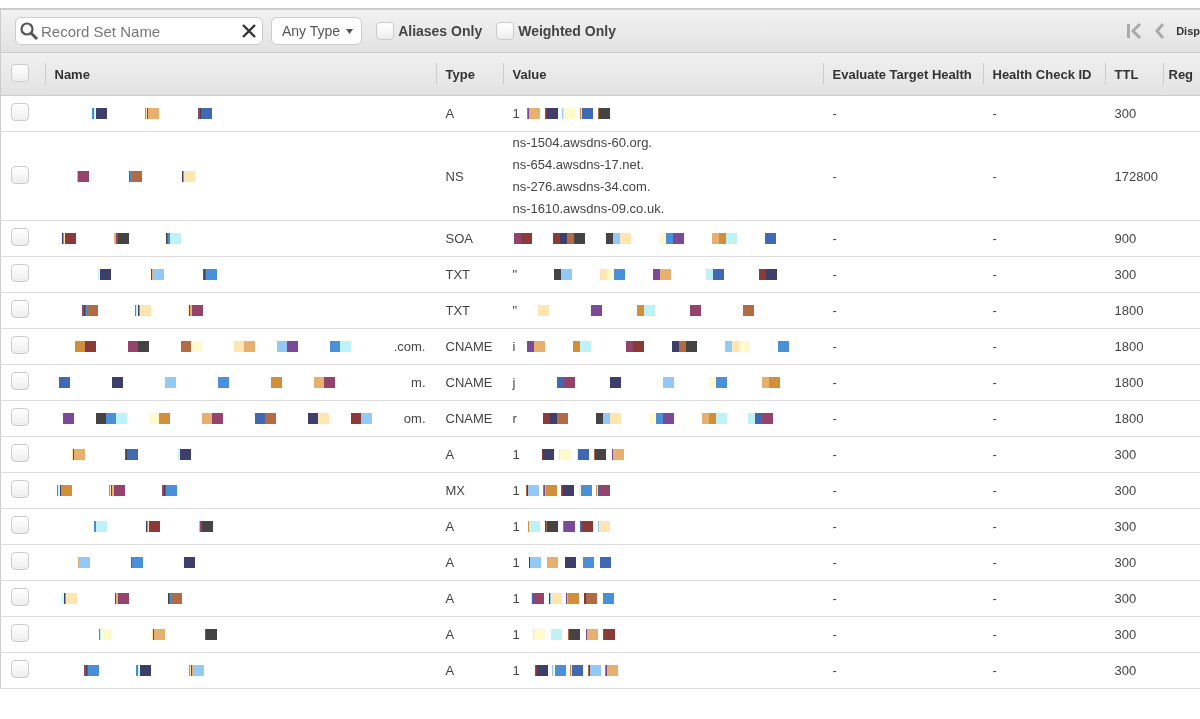  What do you see at coordinates (249, 31) in the screenshot?
I see `close-icon` at bounding box center [249, 31].